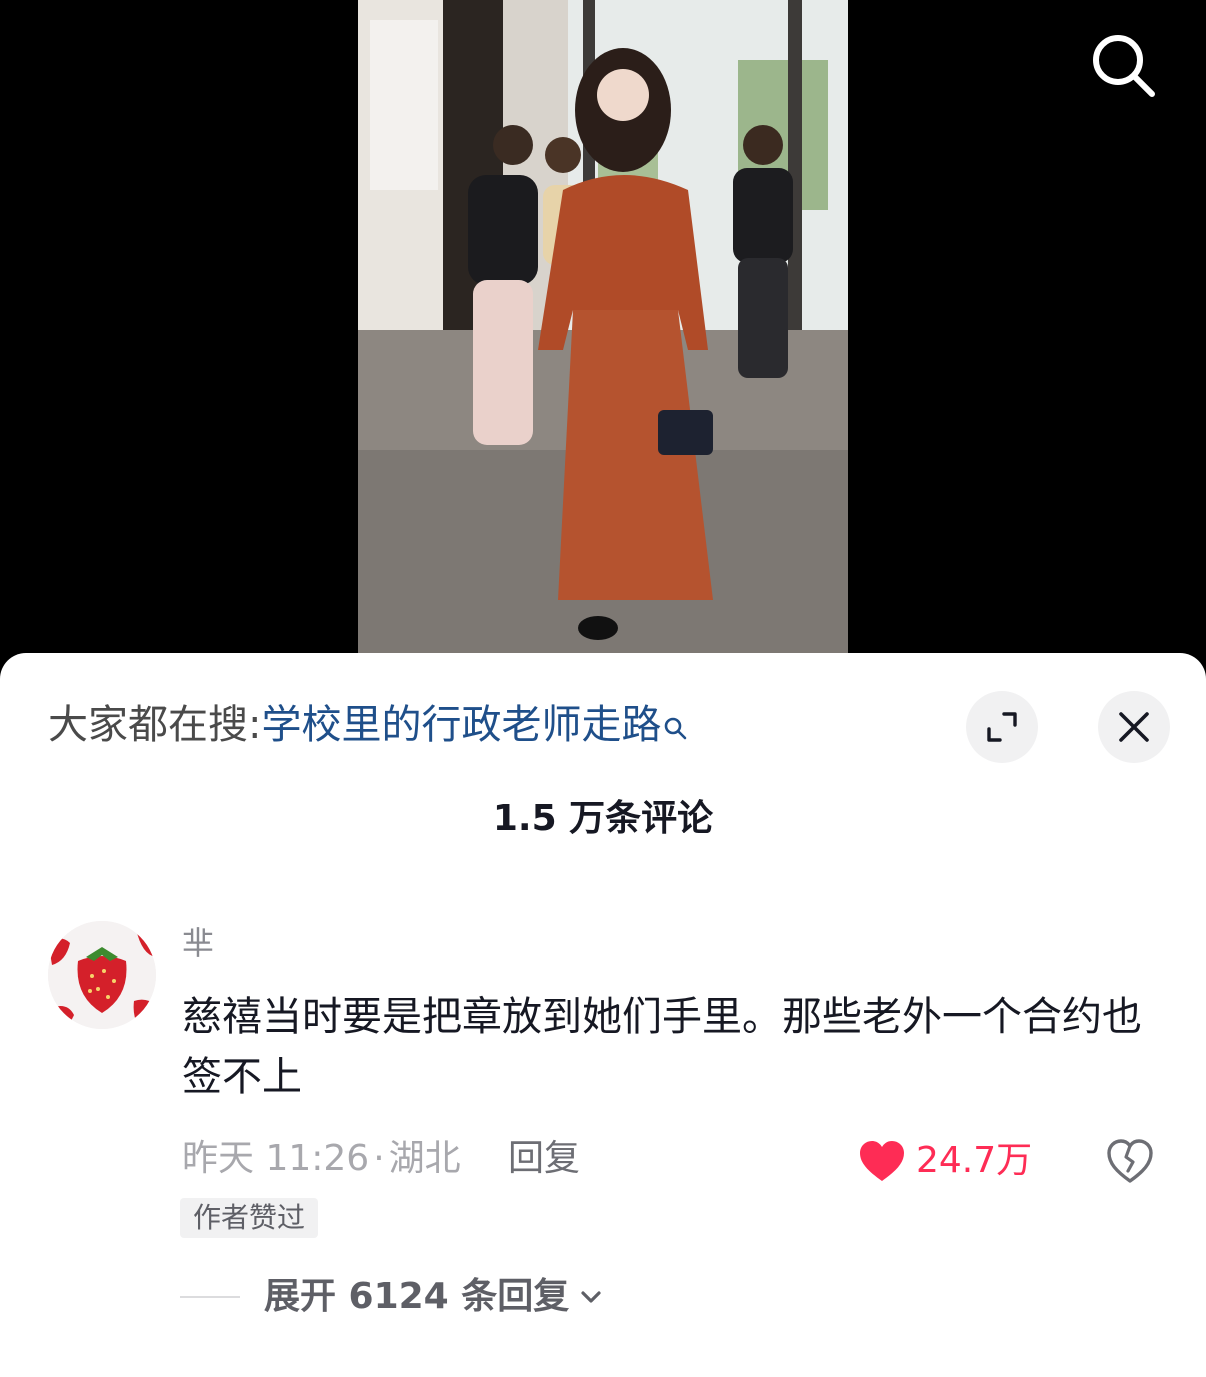 Image resolution: width=1206 pixels, height=1377 pixels. I want to click on reply-button: 回复, so click(544, 1159).